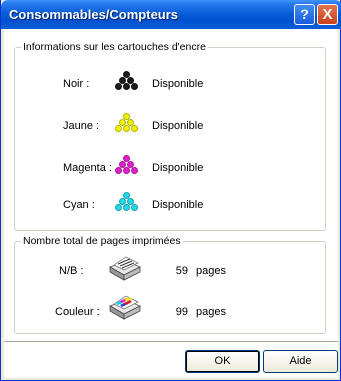 This screenshot has width=341, height=381. Describe the element at coordinates (127, 123) in the screenshot. I see `ink-drops-yellow-icon` at that location.